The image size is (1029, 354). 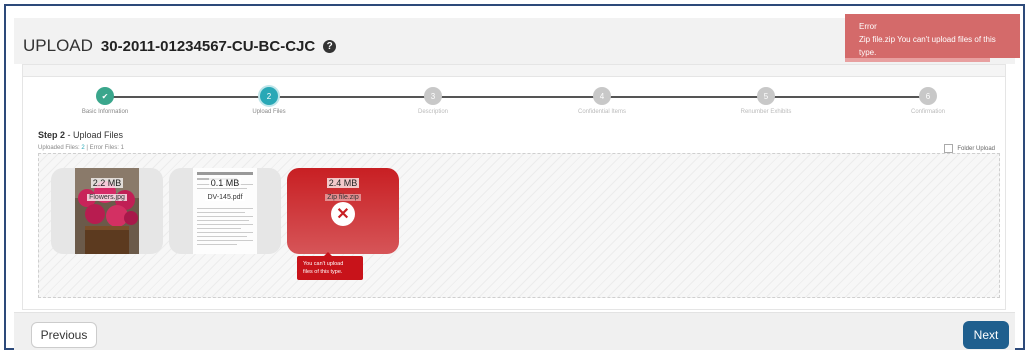 I want to click on step-renumber-exhibits: 5 Renumber Exhibits, so click(x=766, y=101).